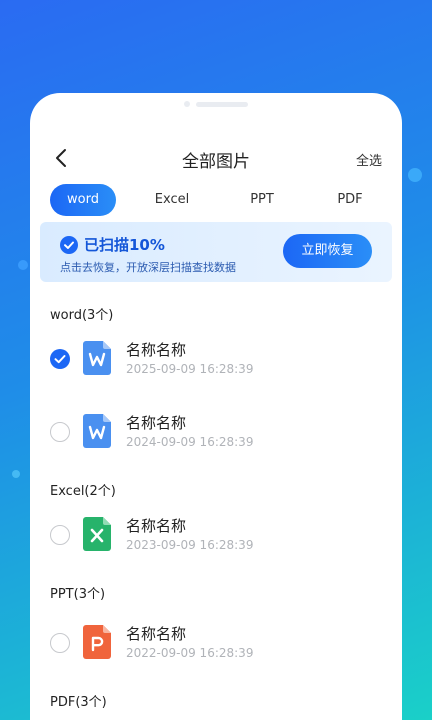 This screenshot has height=720, width=432. I want to click on phone-notch, so click(216, 104).